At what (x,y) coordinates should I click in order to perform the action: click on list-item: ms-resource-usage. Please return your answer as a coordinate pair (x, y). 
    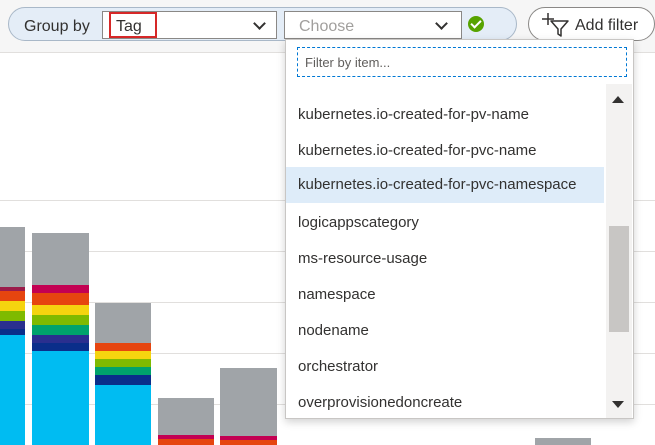
    Looking at the image, I should click on (445, 259).